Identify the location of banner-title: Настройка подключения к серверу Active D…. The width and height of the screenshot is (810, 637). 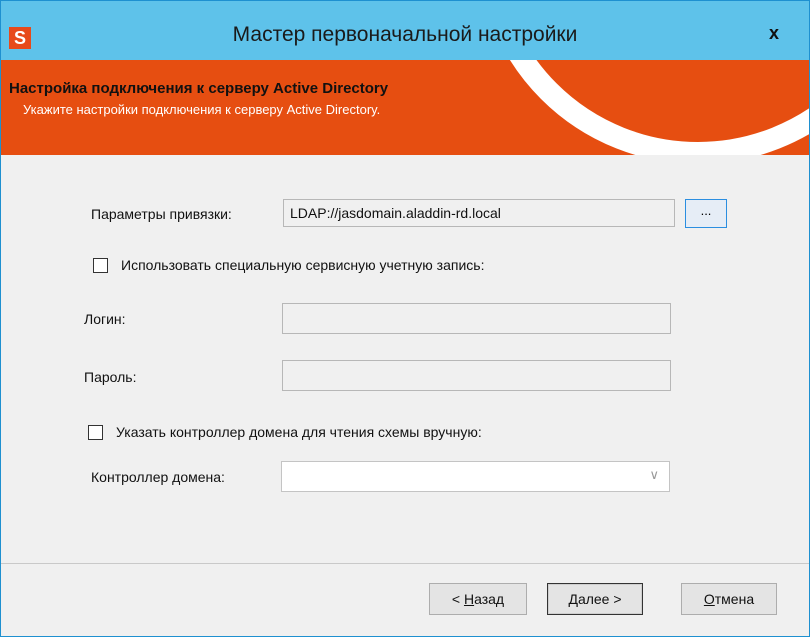
(199, 88).